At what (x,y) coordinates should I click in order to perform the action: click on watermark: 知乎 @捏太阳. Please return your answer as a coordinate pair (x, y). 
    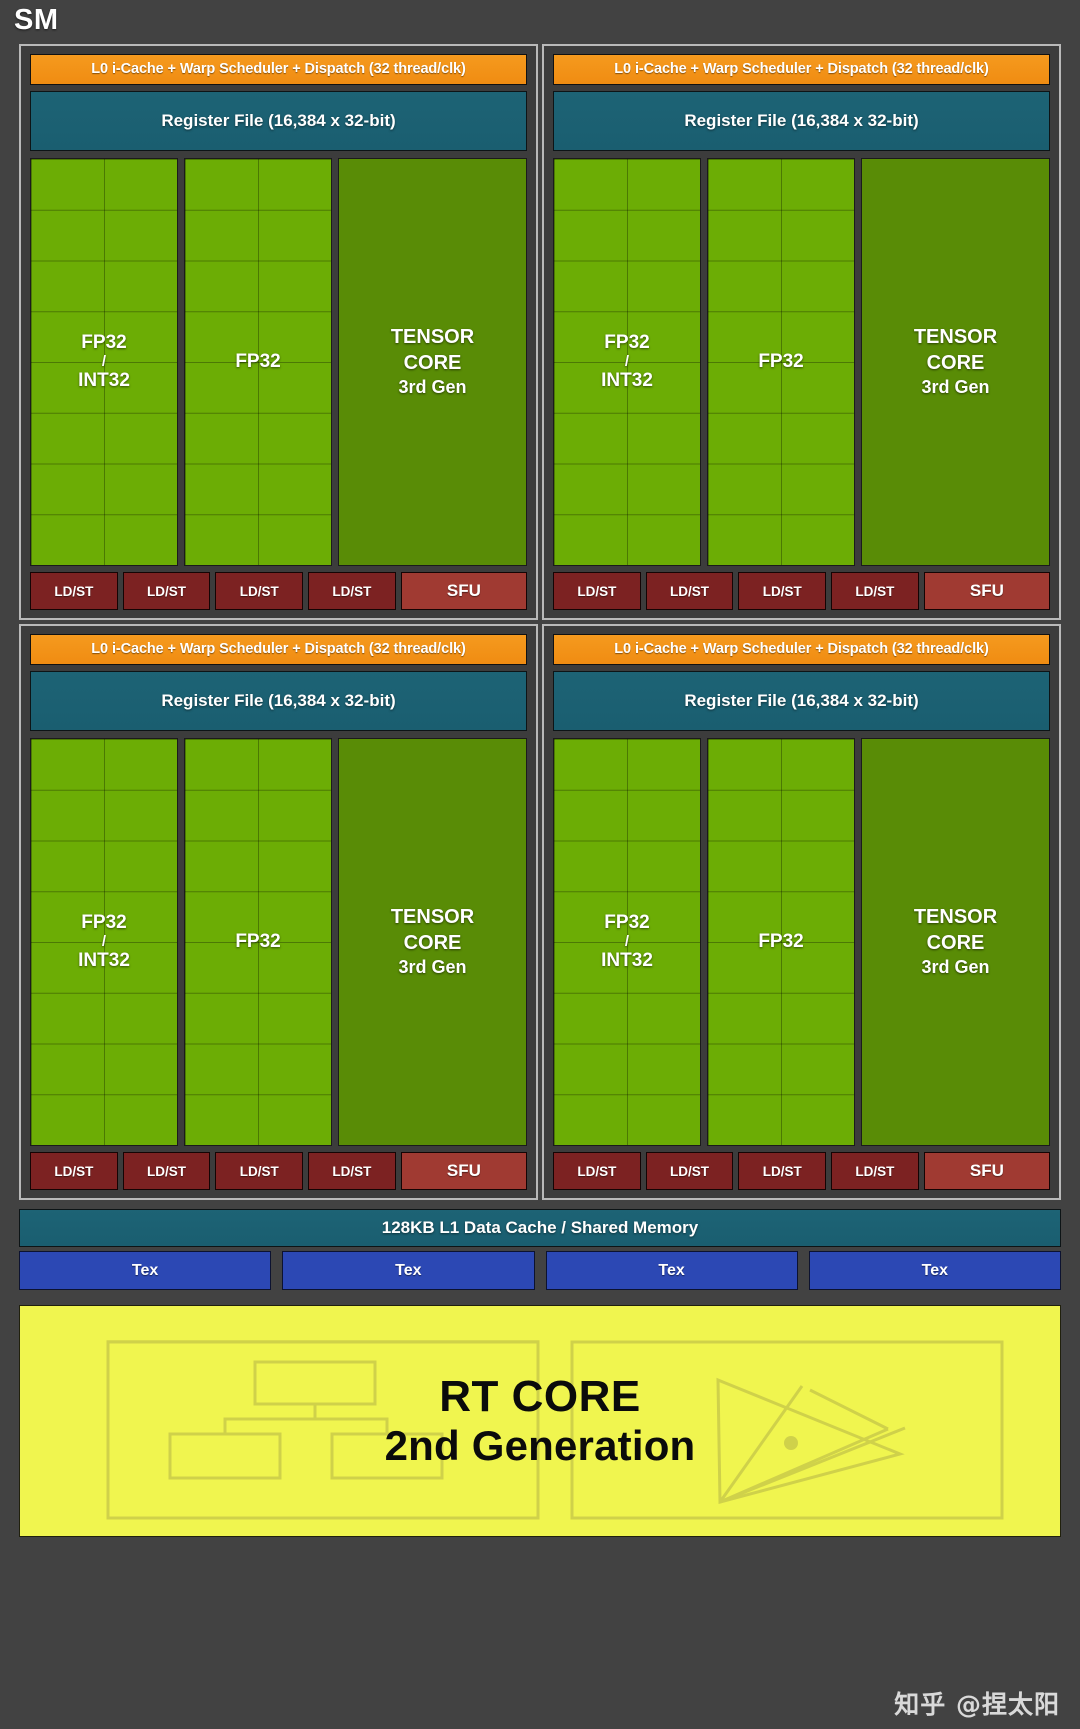
    Looking at the image, I should click on (977, 1704).